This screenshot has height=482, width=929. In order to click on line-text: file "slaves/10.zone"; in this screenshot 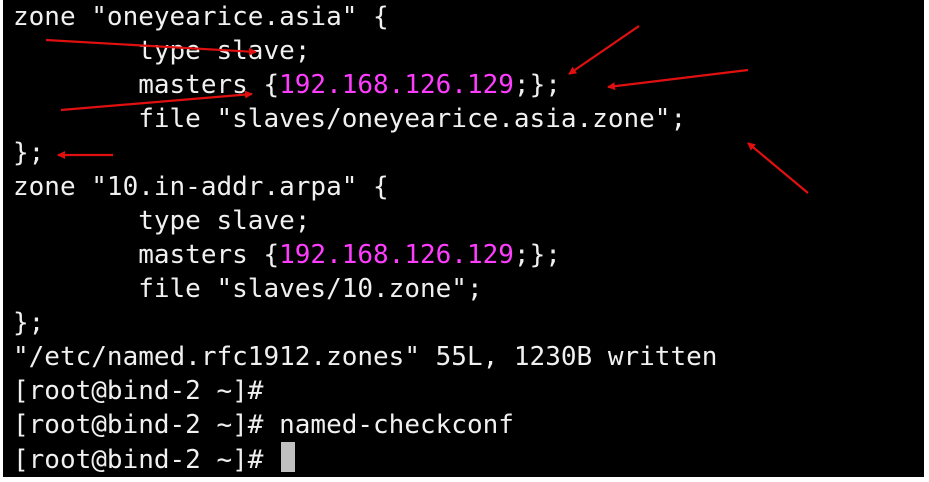, I will do `click(248, 289)`.